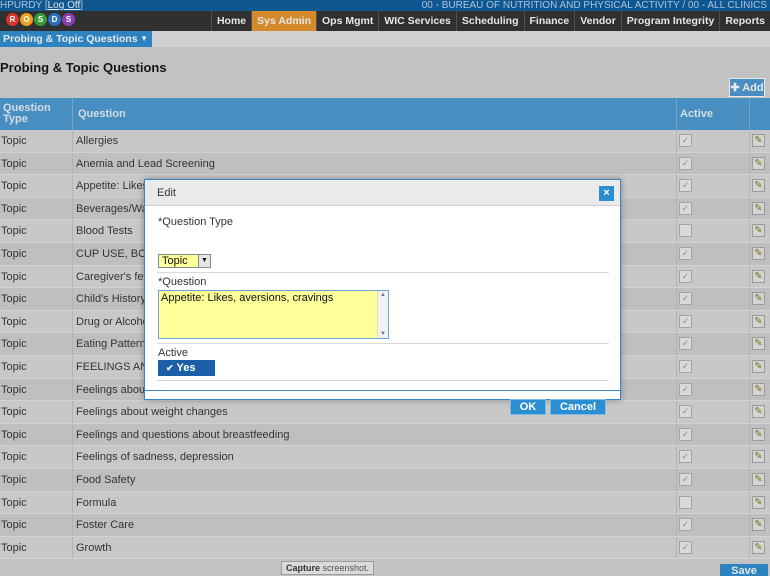 Image resolution: width=770 pixels, height=576 pixels. Describe the element at coordinates (382, 193) in the screenshot. I see `dialog-header: Edit ×` at that location.